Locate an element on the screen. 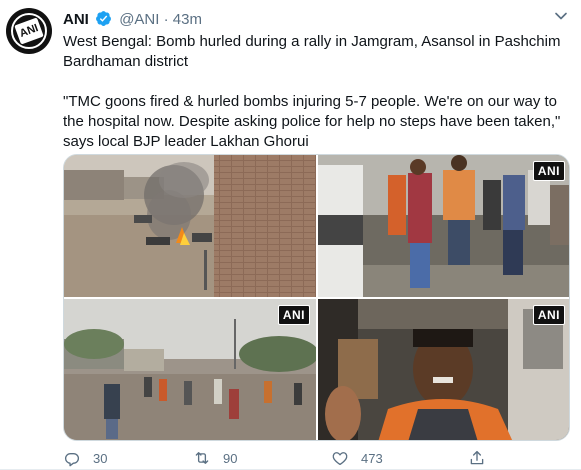  heart-icon is located at coordinates (340, 459).